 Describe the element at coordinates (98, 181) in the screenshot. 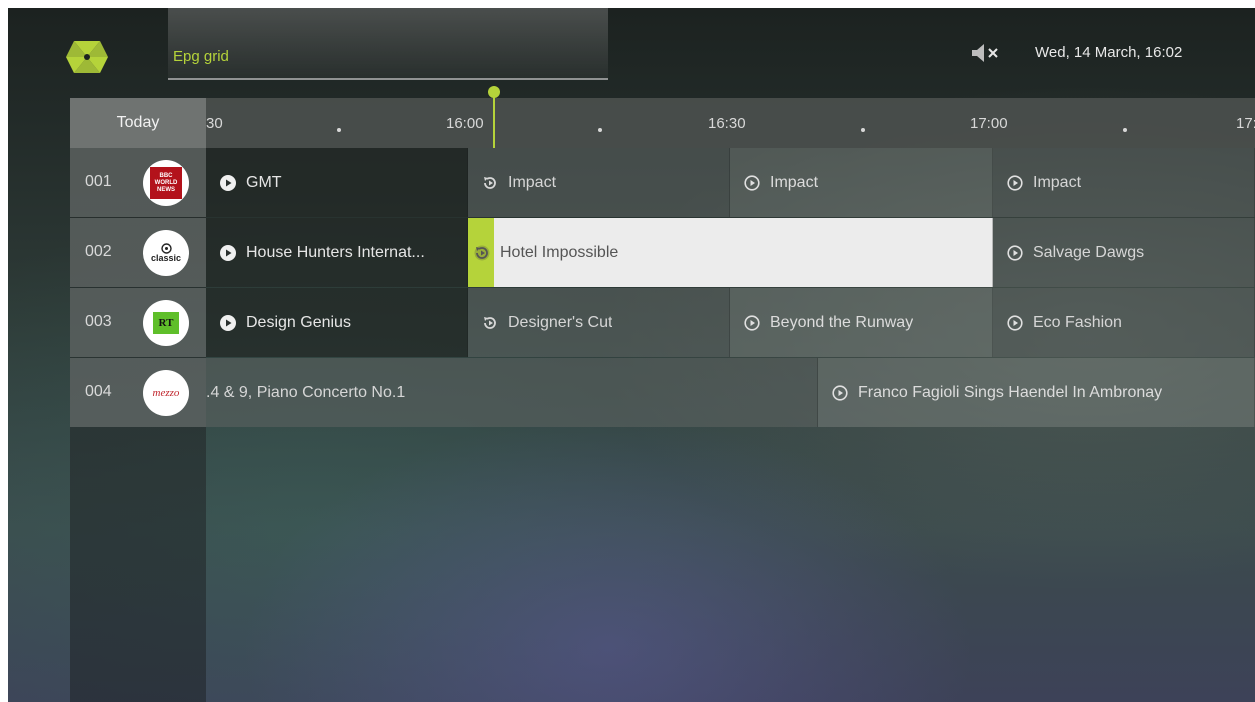

I see `channel-number: 001` at that location.